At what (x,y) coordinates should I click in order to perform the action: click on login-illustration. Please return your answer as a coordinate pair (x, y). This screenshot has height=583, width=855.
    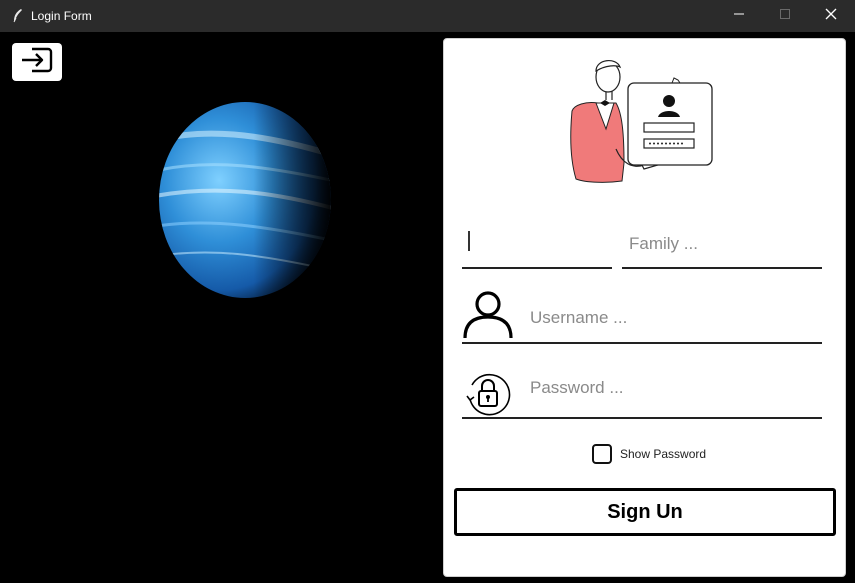
    Looking at the image, I should click on (642, 119).